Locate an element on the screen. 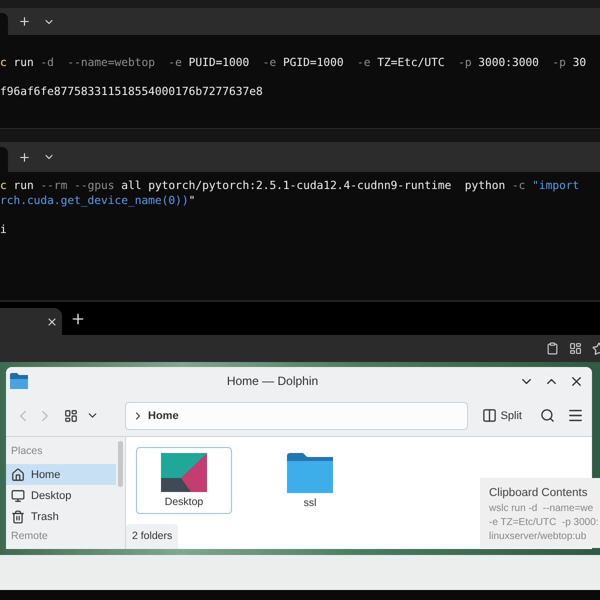 The image size is (600, 600). terminal-output-line: f96af6fe877583311518554000176b7277637e8 is located at coordinates (131, 91).